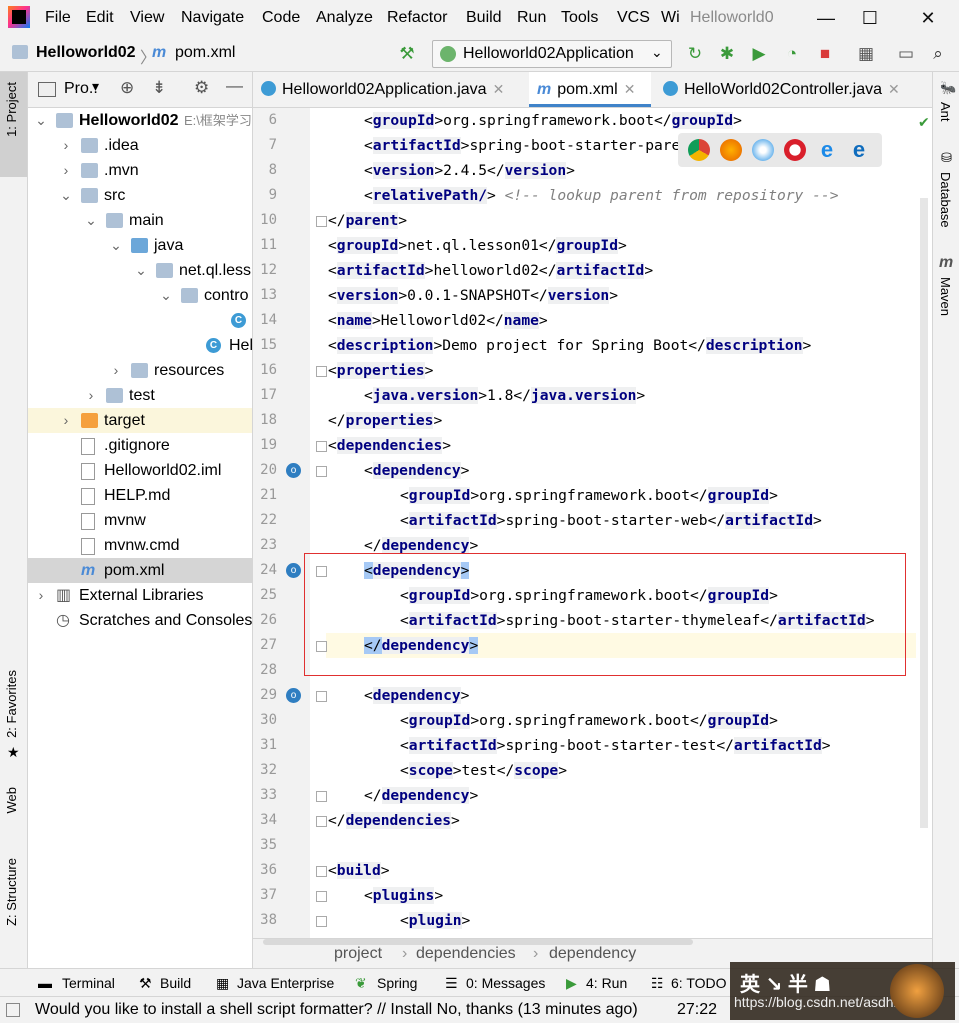  Describe the element at coordinates (140, 320) in the screenshot. I see `tree-item: CHel` at that location.